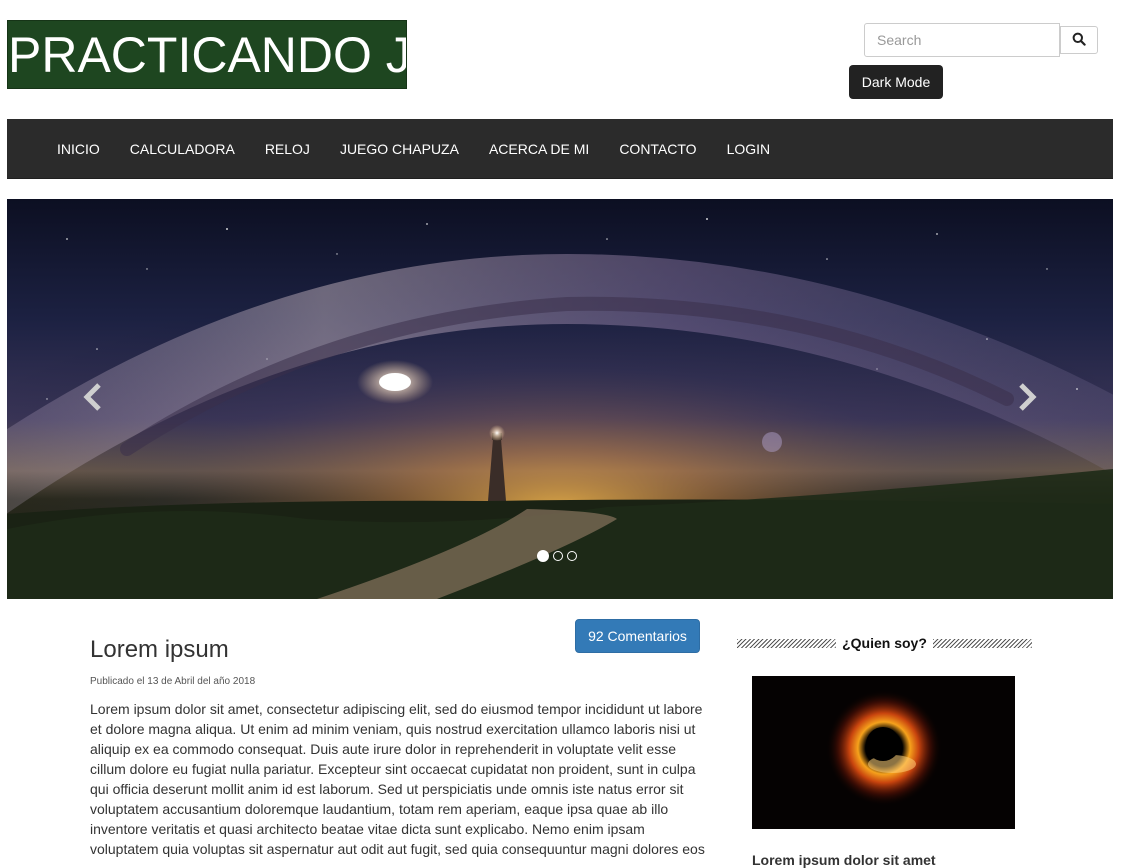  I want to click on sidebar-caption: Lorem ipsum dolor sit amet, so click(844, 860).